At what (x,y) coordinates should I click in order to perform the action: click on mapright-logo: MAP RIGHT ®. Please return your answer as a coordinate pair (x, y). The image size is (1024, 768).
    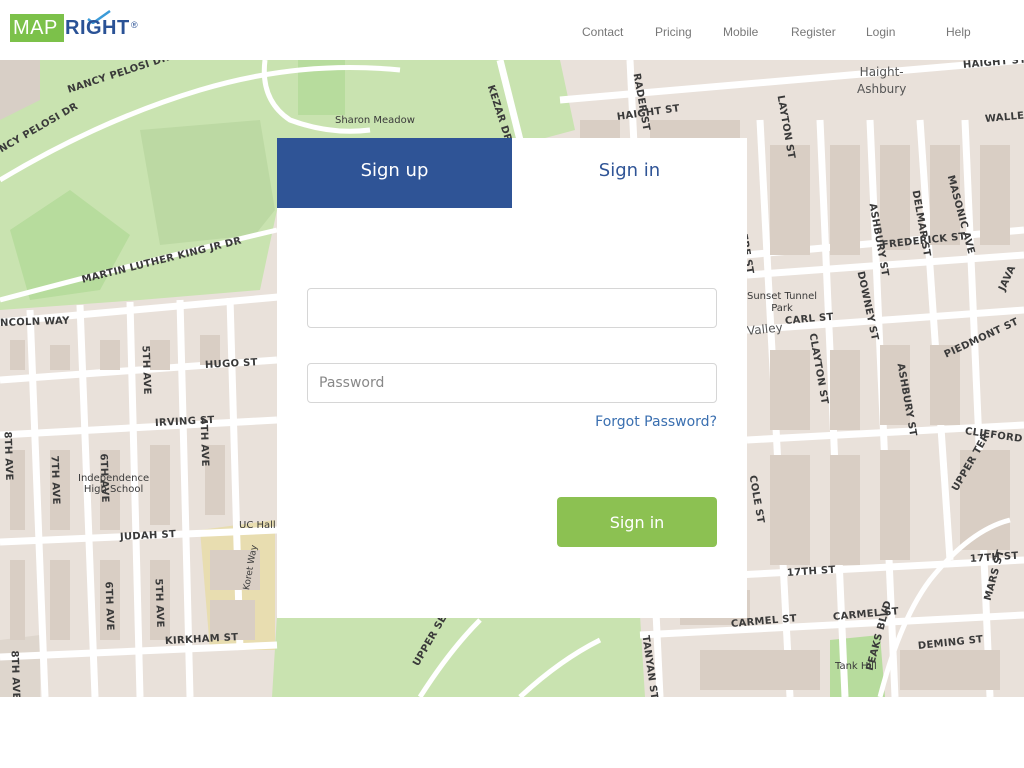
    Looking at the image, I should click on (75, 27).